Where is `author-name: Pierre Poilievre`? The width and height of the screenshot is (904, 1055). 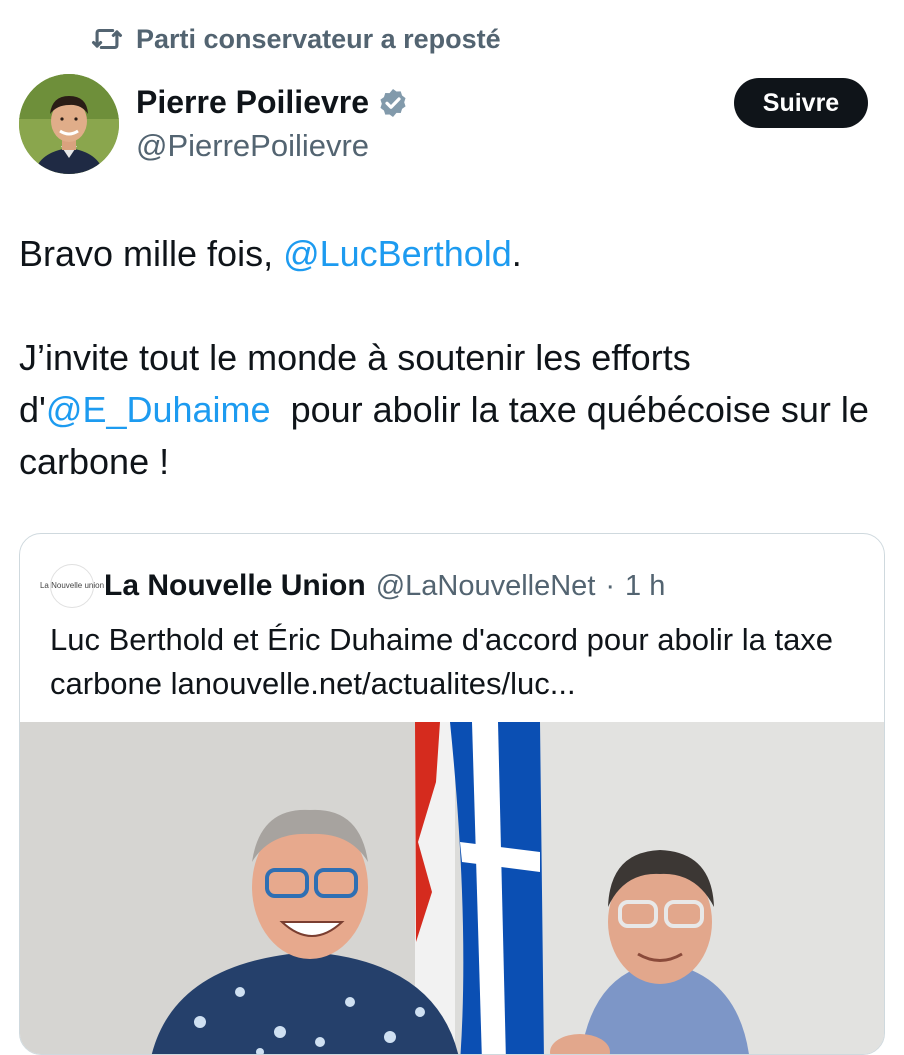
author-name: Pierre Poilievre is located at coordinates (252, 102).